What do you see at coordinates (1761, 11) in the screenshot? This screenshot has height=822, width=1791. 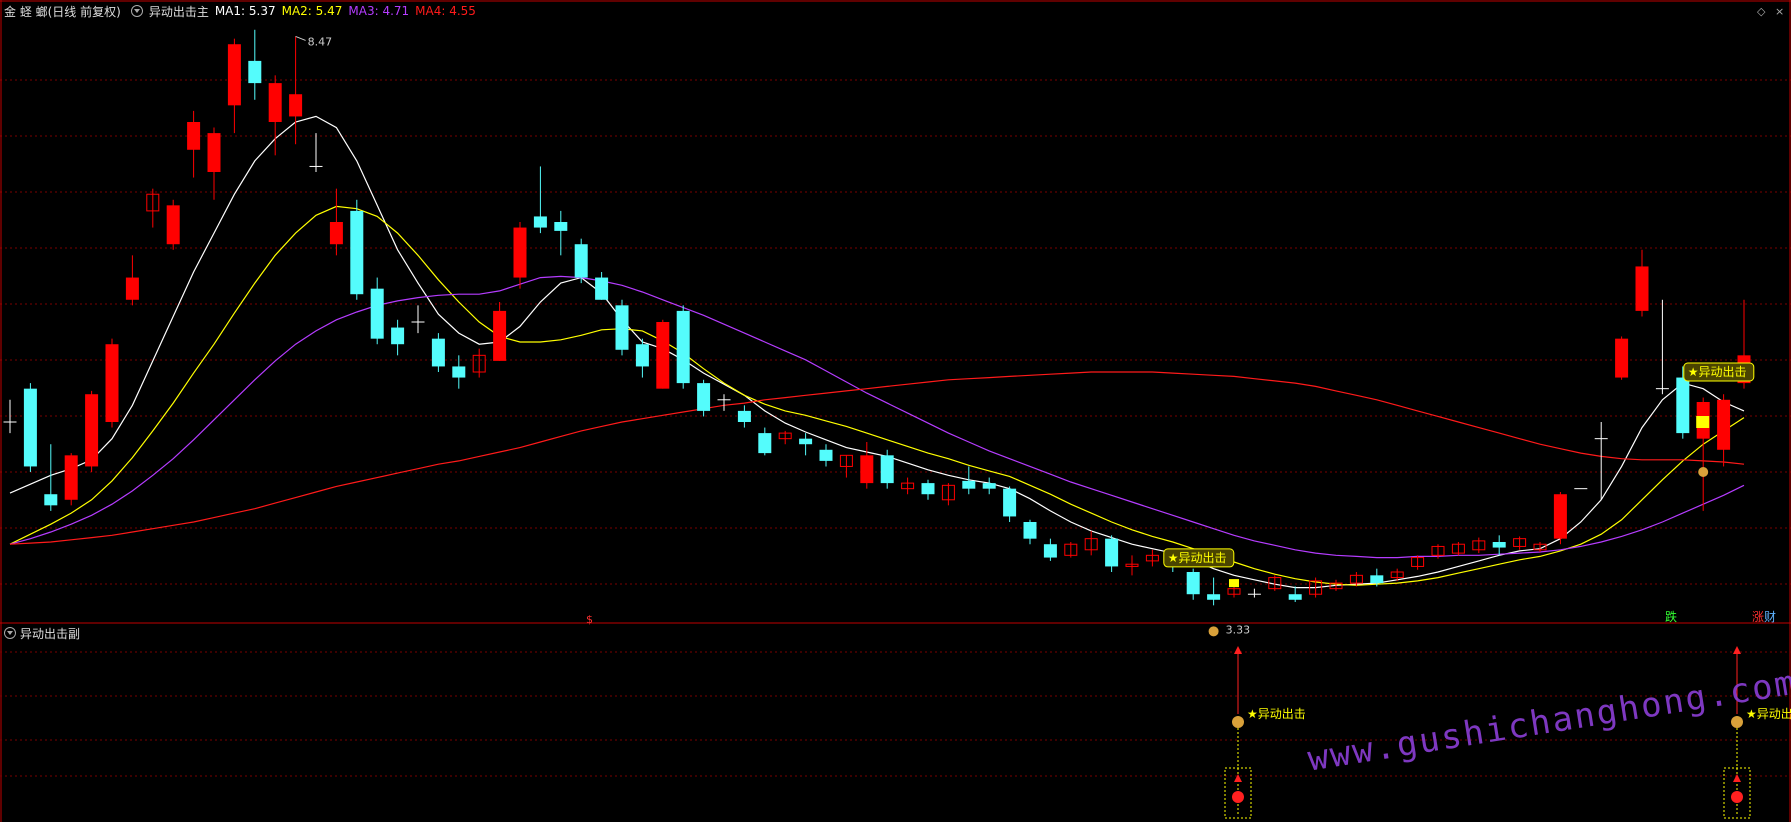 I see `diamond-icon: ◇` at bounding box center [1761, 11].